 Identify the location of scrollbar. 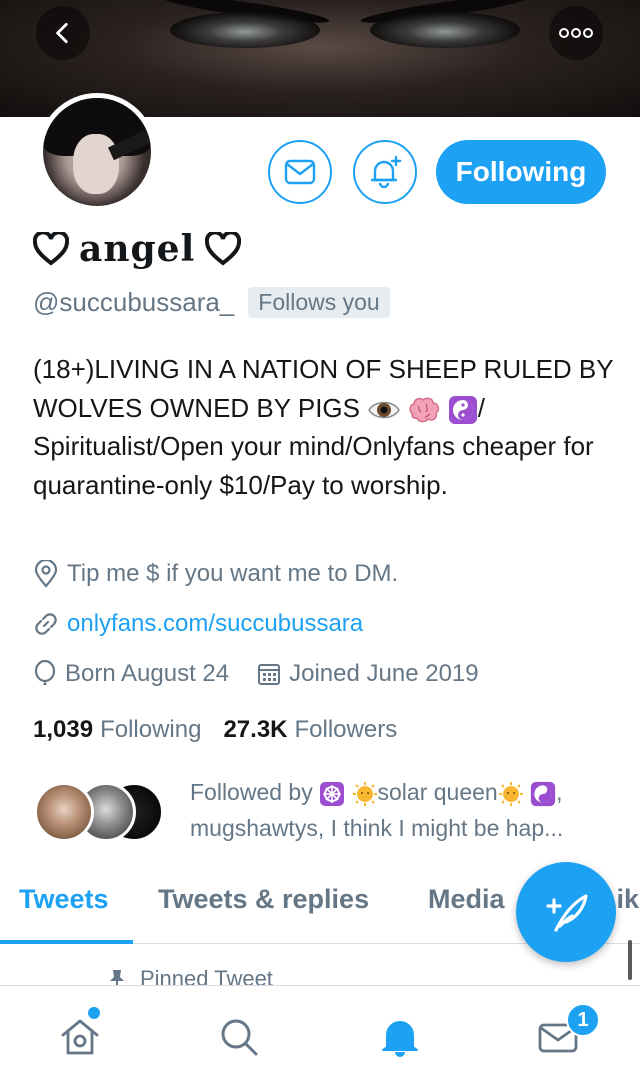
(630, 960).